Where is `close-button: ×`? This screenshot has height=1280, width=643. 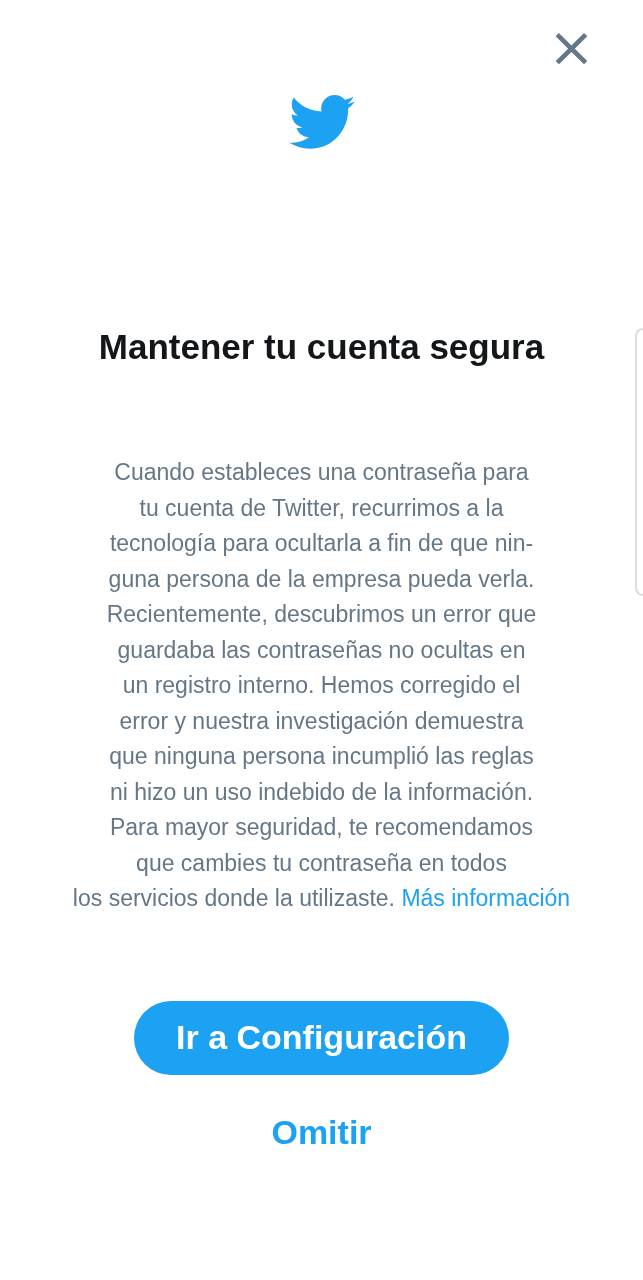 close-button: × is located at coordinates (571, 47).